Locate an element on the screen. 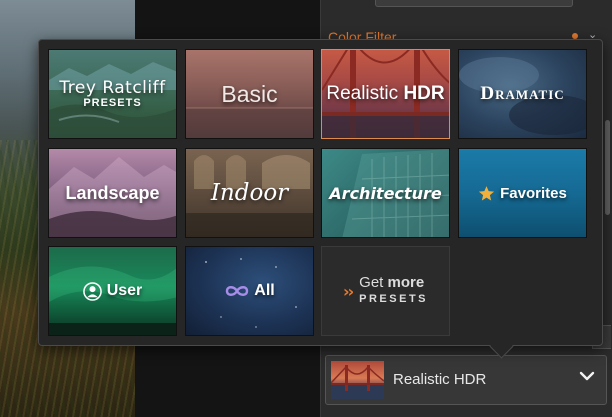  tile-label: Favorites is located at coordinates (533, 193).